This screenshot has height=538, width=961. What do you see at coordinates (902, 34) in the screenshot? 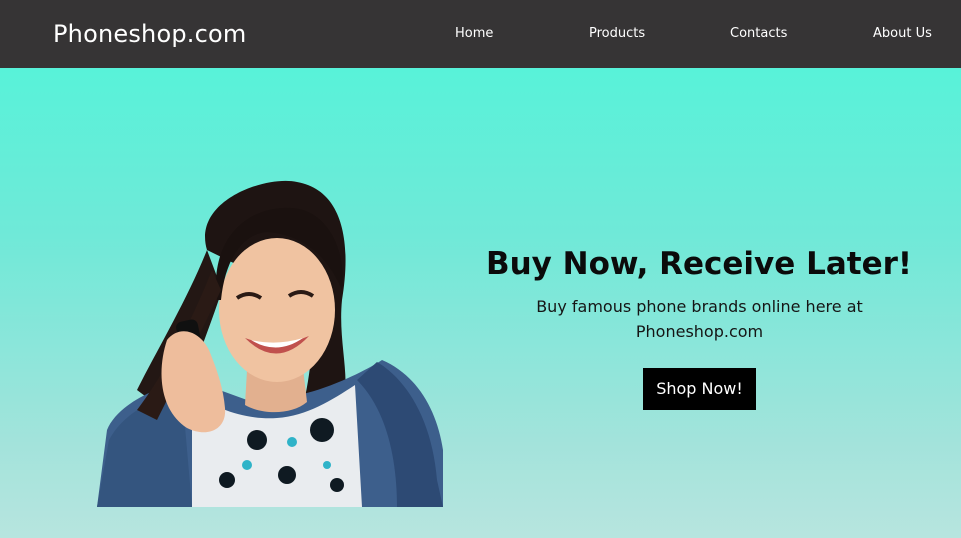
I see `nav-link-about-us: About Us` at bounding box center [902, 34].